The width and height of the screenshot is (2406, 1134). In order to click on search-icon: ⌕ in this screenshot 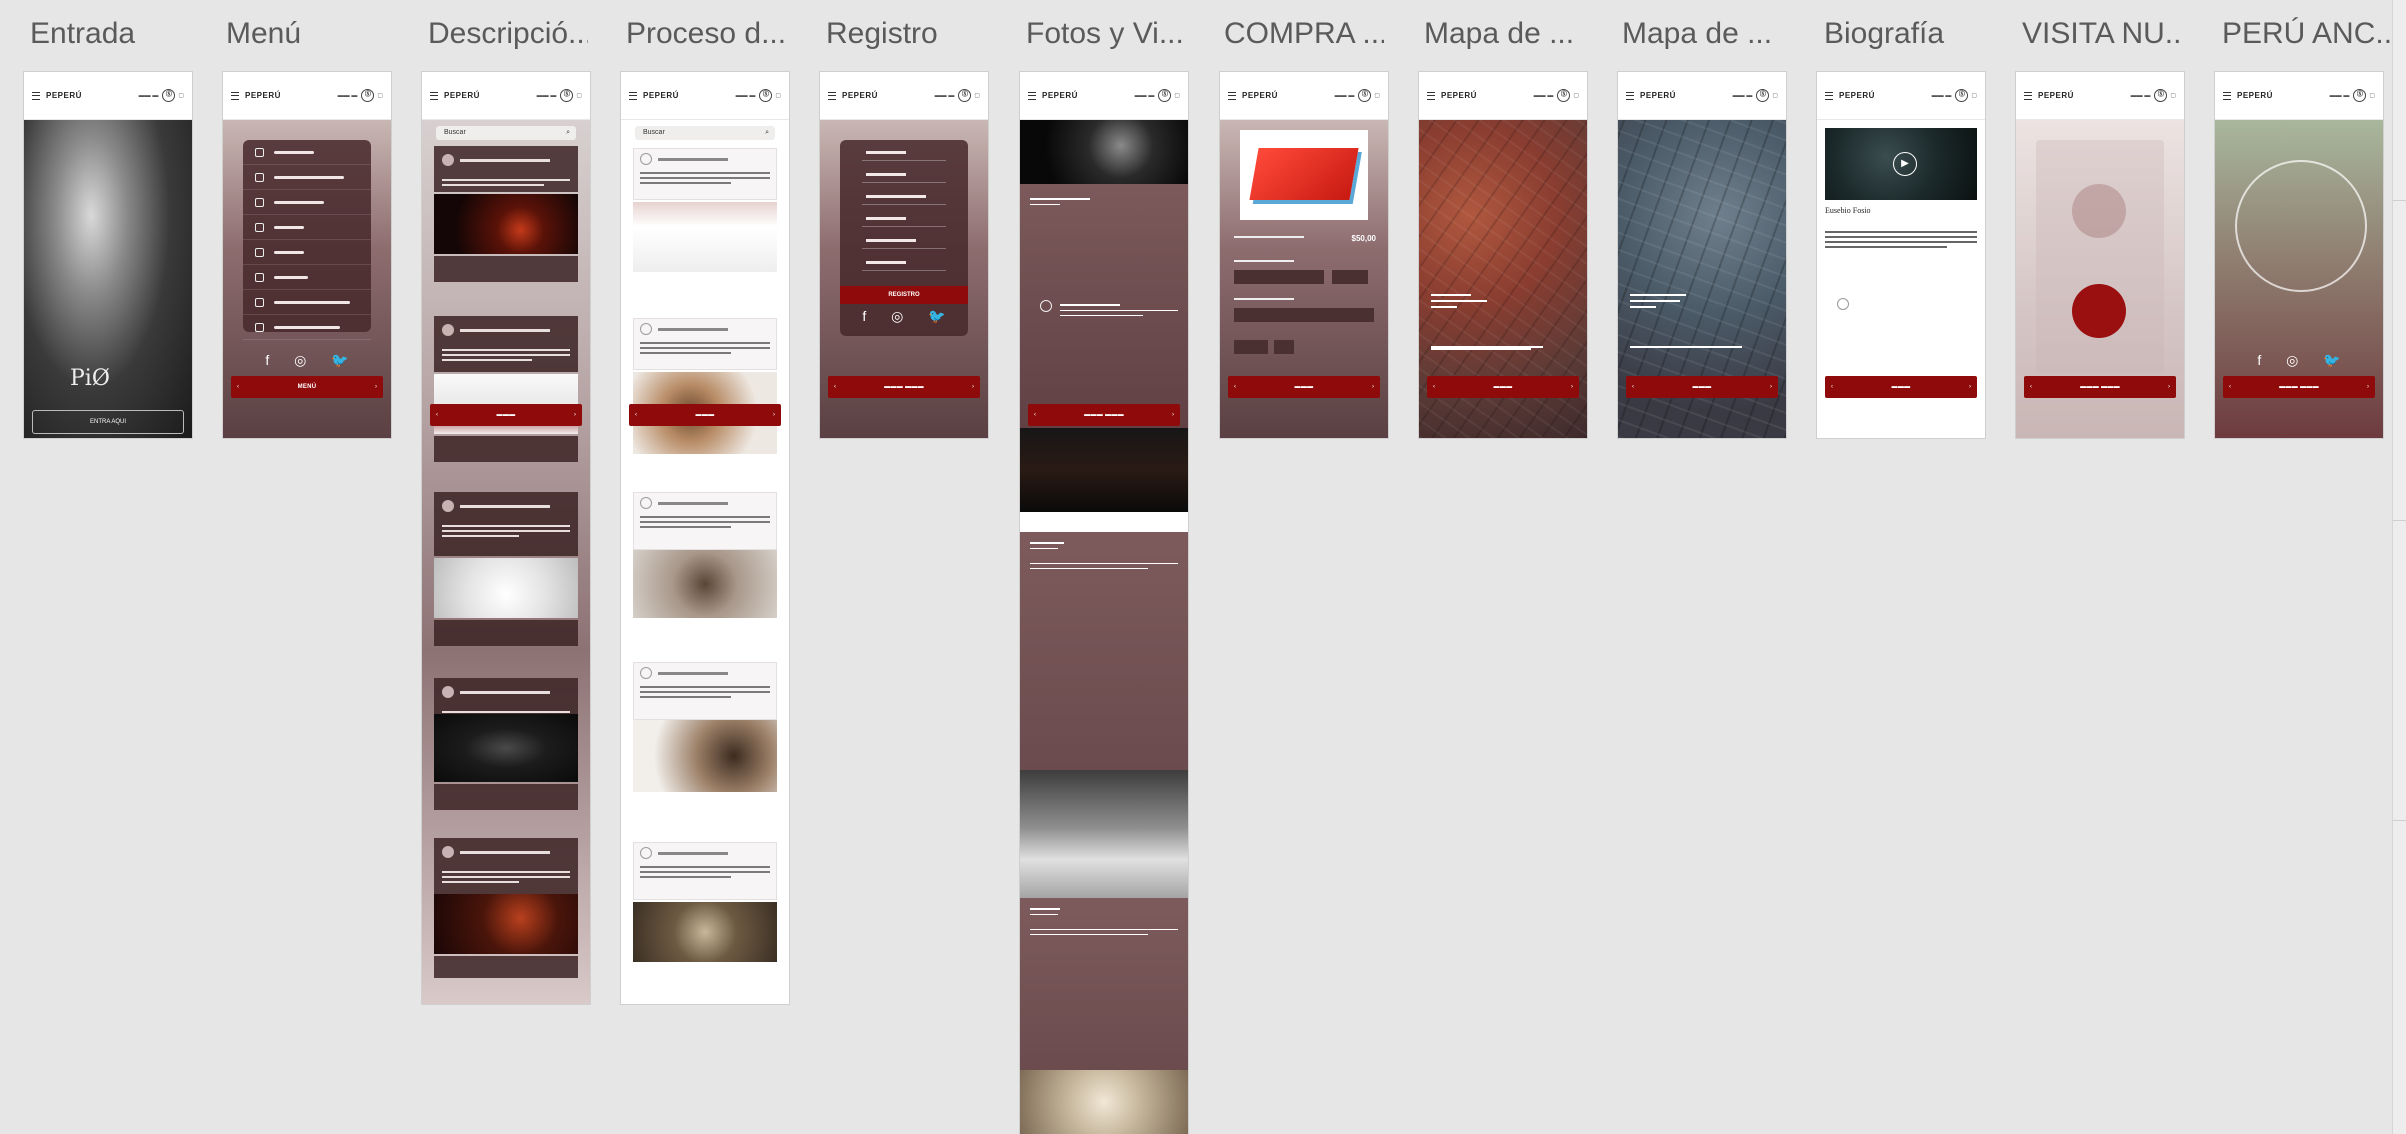, I will do `click(767, 133)`.